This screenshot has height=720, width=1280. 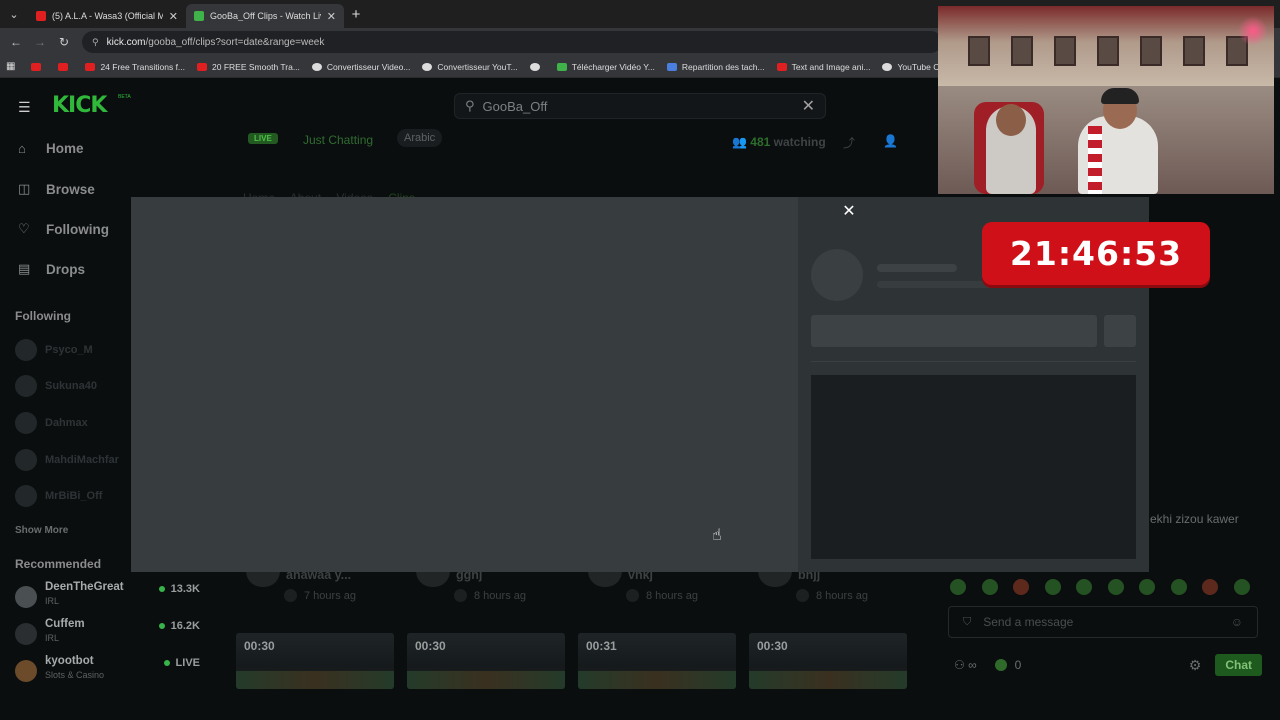 I want to click on recommended-channel: Cuffem IRL 16.2K, so click(x=107, y=635).